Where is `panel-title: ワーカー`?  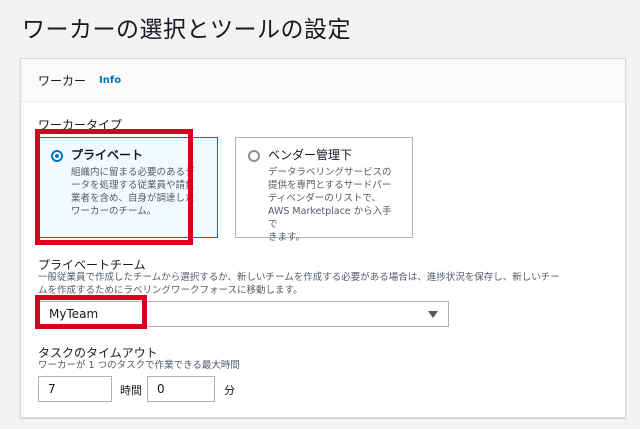 panel-title: ワーカー is located at coordinates (62, 80).